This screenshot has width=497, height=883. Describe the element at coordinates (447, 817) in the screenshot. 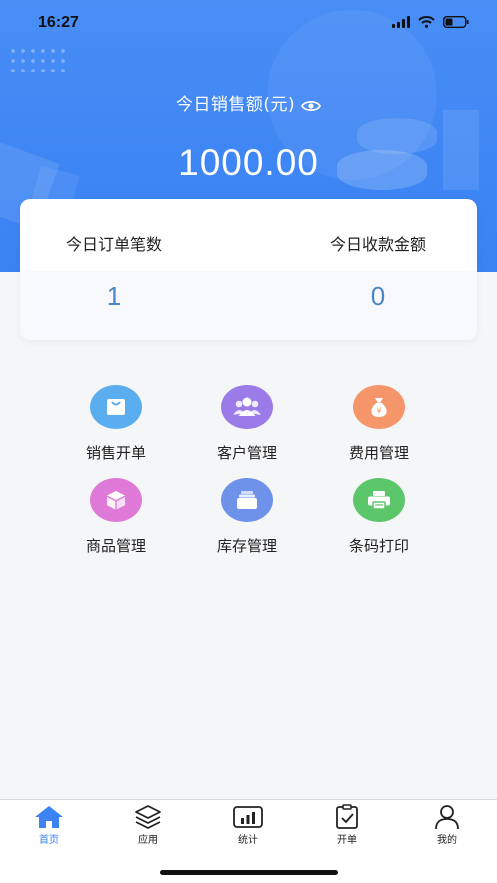

I see `user-icon` at that location.